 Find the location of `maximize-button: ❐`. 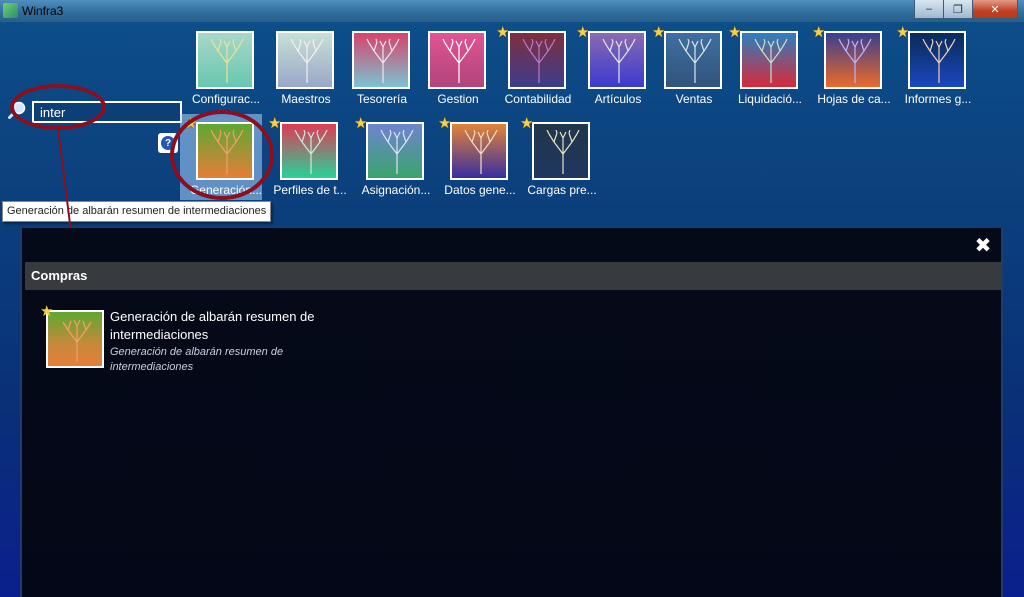

maximize-button: ❐ is located at coordinates (958, 9).